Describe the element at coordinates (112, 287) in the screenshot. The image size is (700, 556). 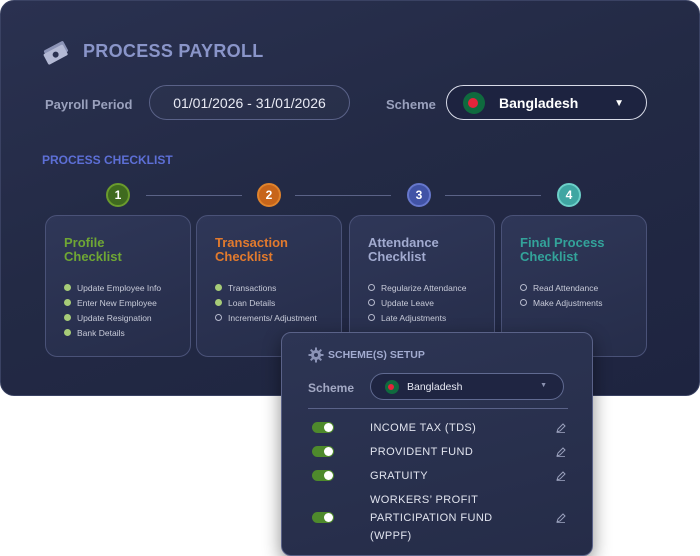
I see `checklist-item: Update Employee Info` at that location.